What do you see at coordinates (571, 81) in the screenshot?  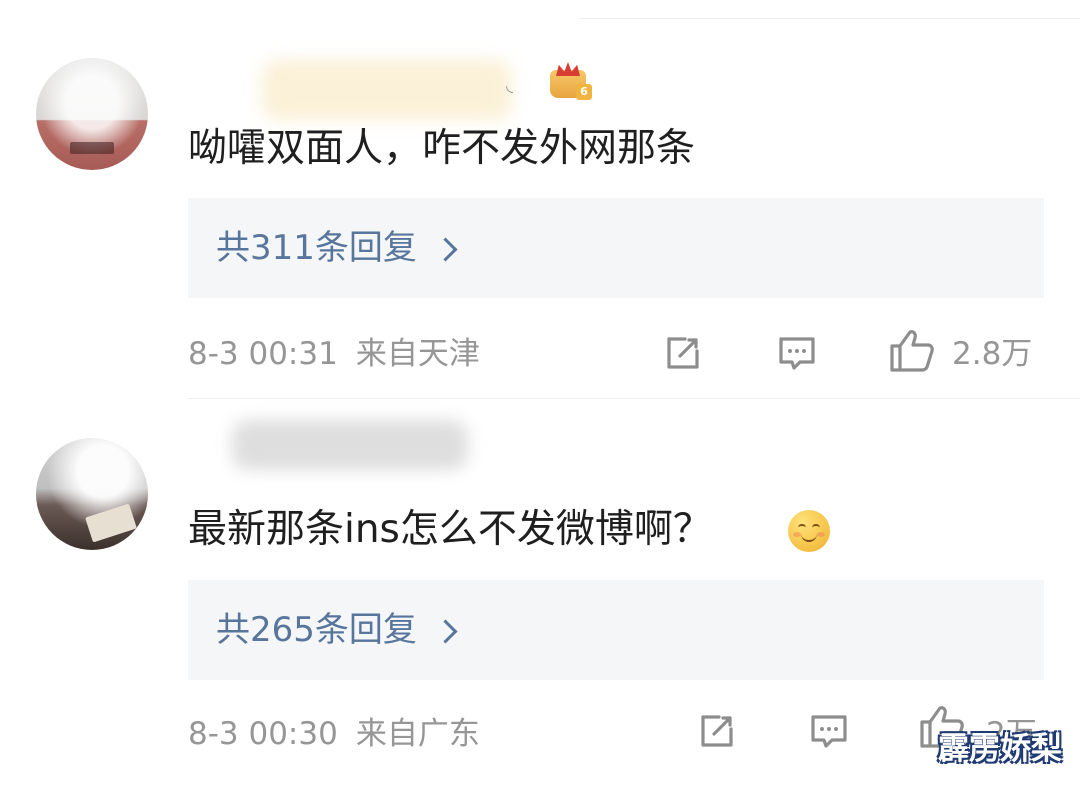 I see `crown-badge-icon: 6` at bounding box center [571, 81].